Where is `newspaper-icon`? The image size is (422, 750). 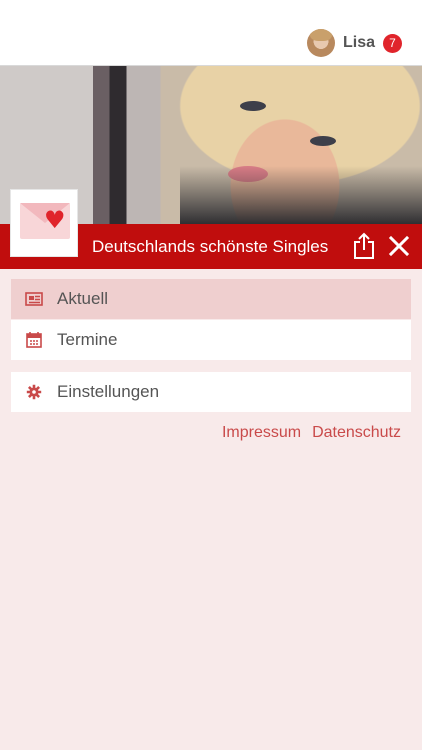
newspaper-icon is located at coordinates (34, 299).